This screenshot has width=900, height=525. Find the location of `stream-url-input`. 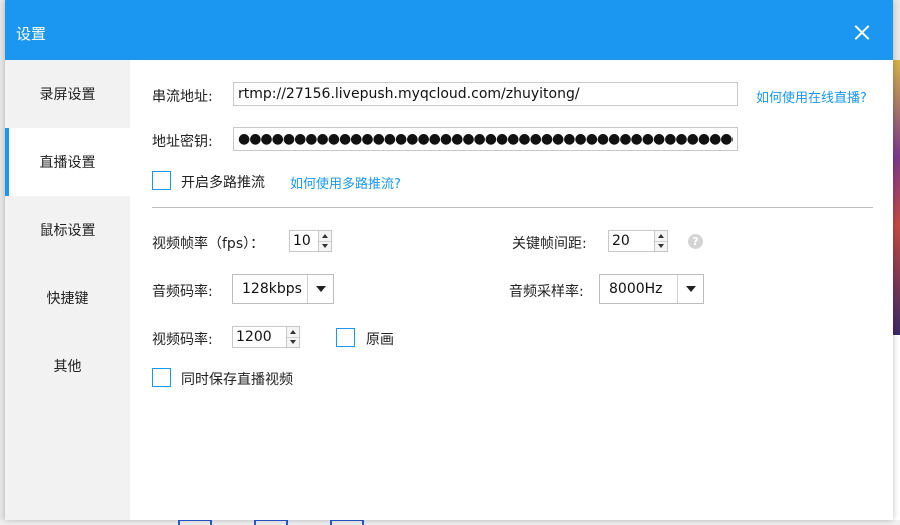

stream-url-input is located at coordinates (485, 94).